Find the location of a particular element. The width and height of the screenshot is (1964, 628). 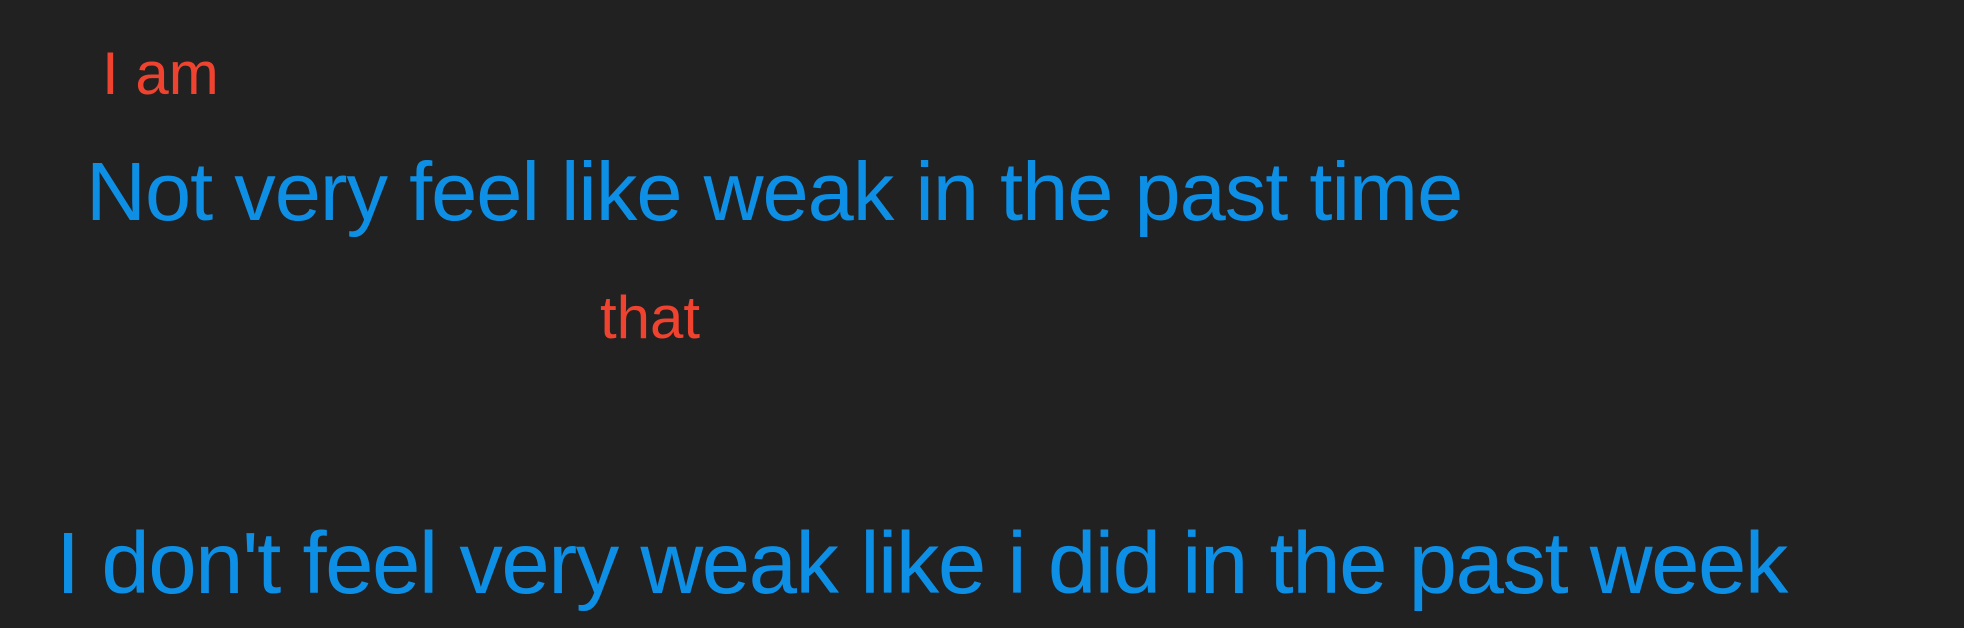

insertion-label-that: that is located at coordinates (650, 317).